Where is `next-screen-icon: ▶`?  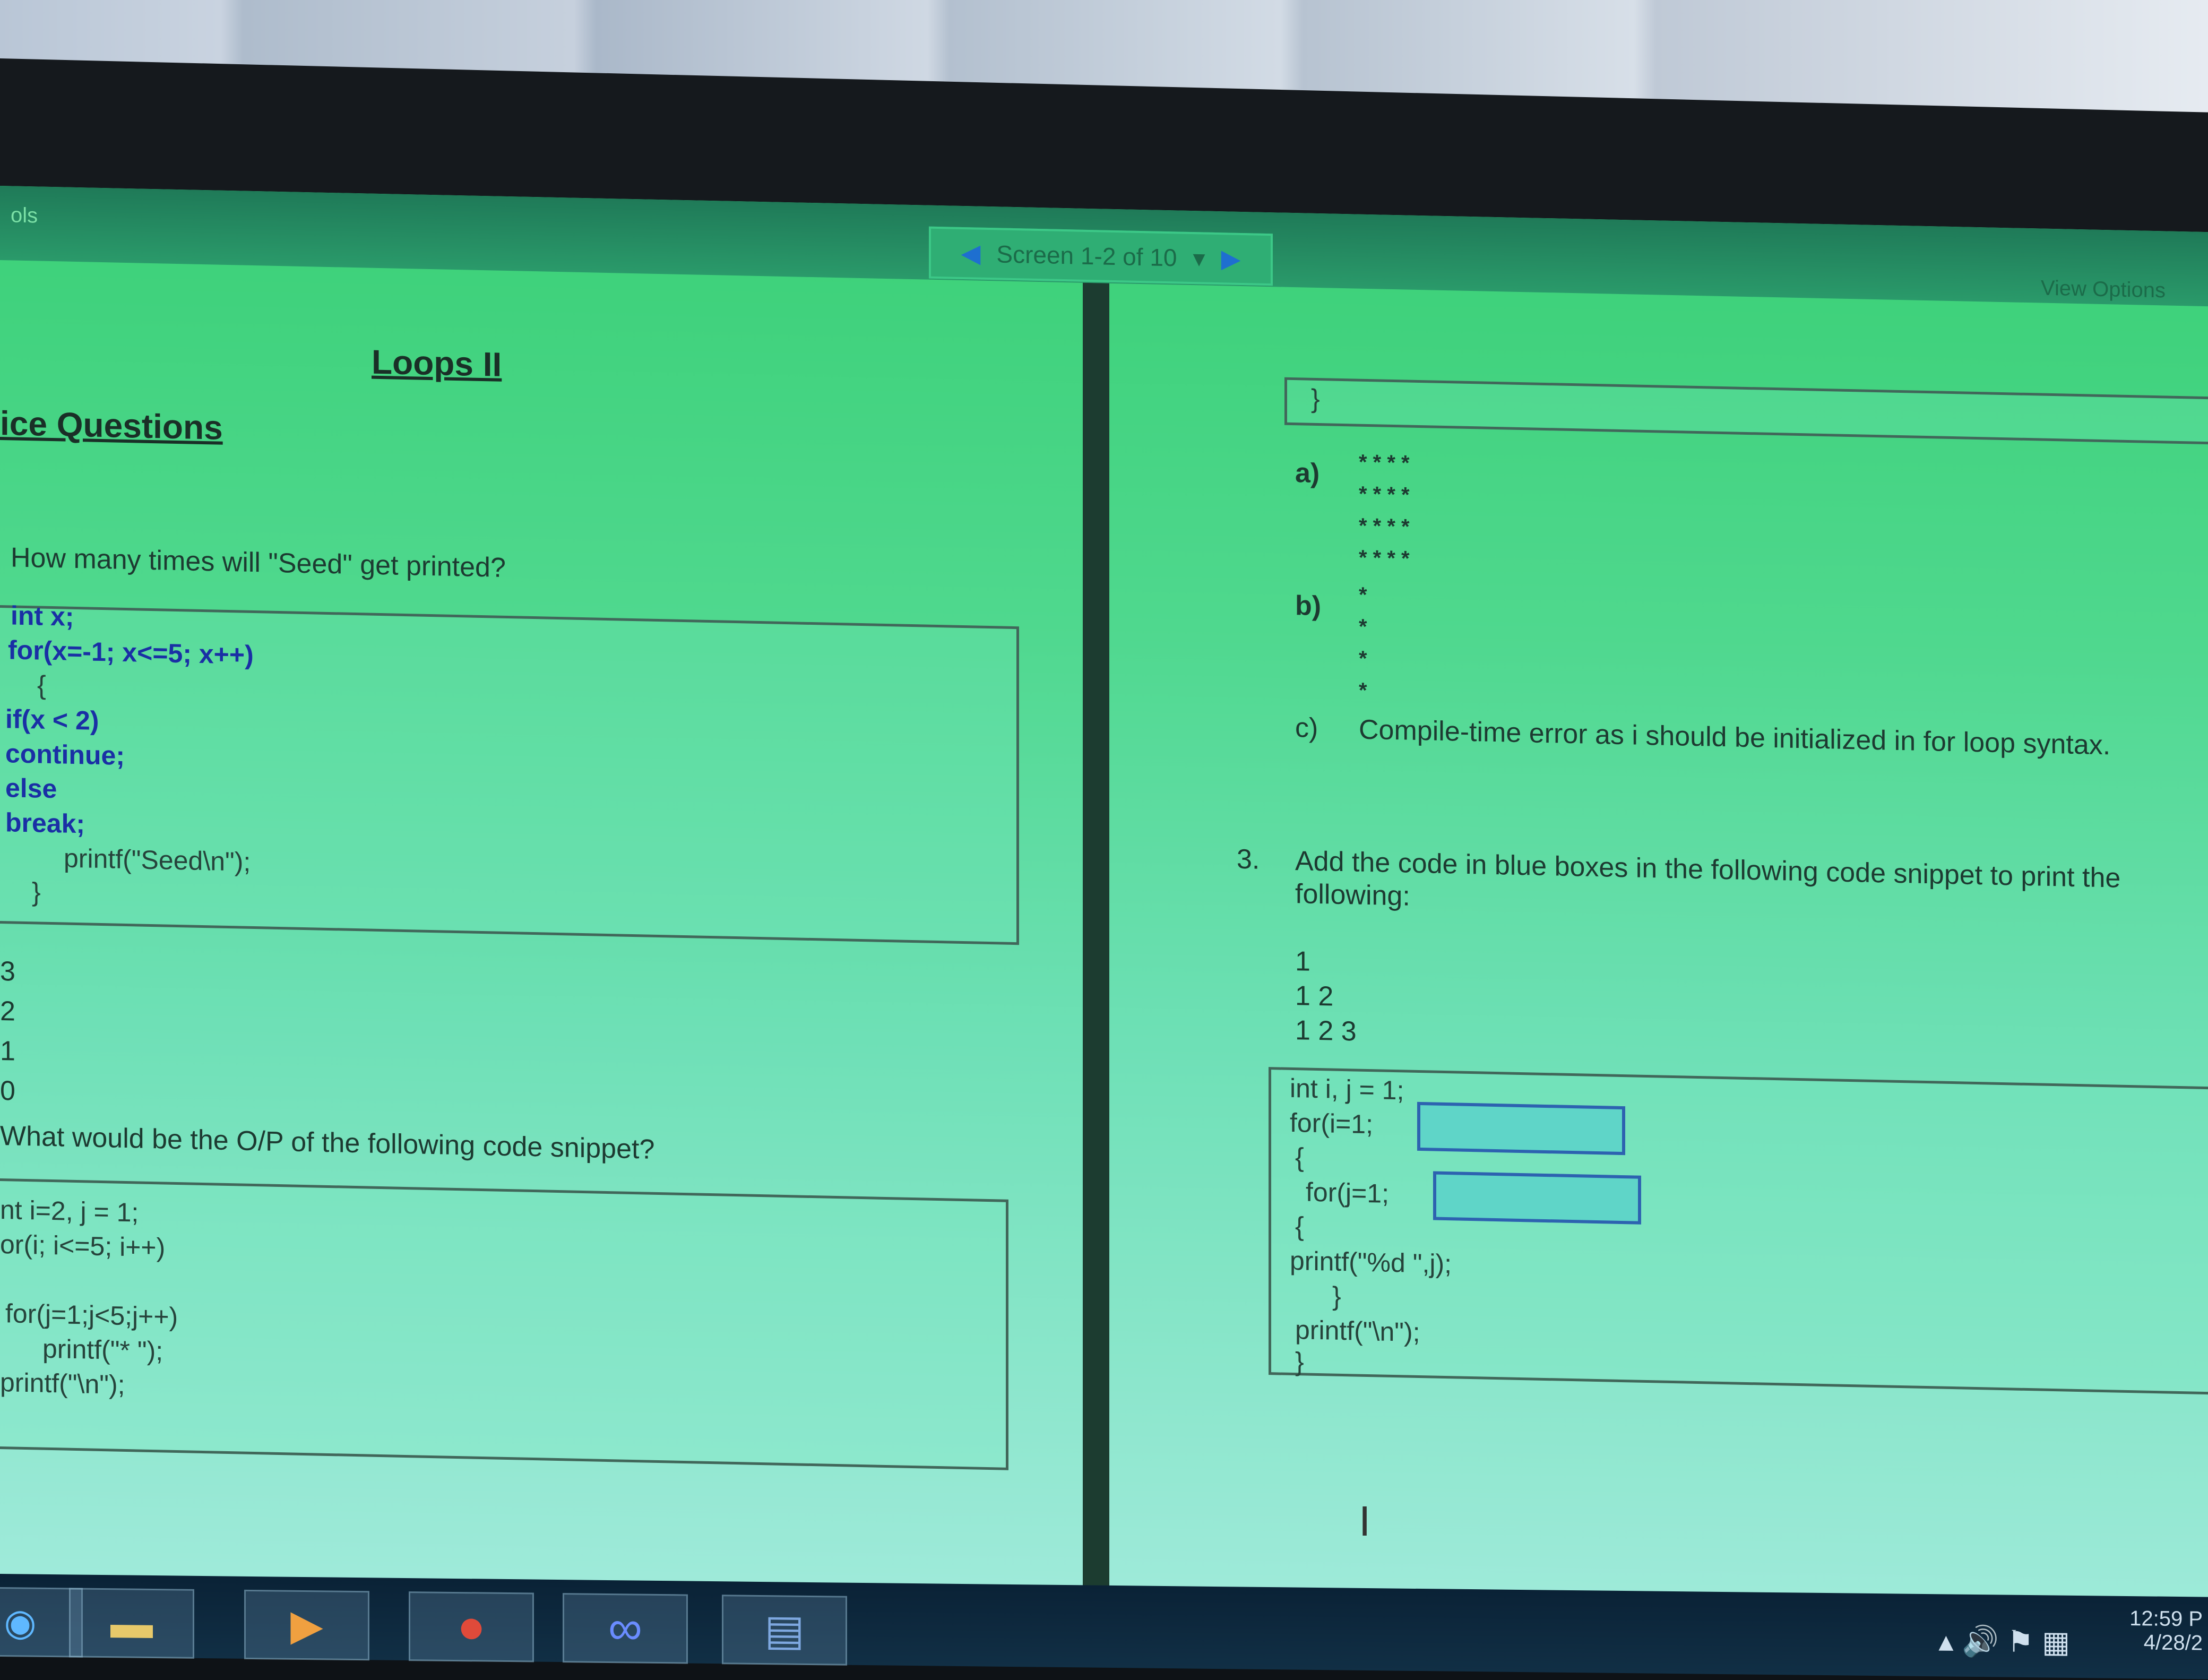 next-screen-icon: ▶ is located at coordinates (1231, 259).